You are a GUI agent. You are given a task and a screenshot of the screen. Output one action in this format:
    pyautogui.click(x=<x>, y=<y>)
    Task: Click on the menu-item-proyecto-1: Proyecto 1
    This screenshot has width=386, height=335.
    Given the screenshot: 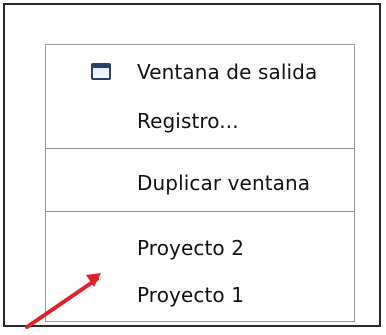 What is the action you would take?
    pyautogui.click(x=200, y=295)
    